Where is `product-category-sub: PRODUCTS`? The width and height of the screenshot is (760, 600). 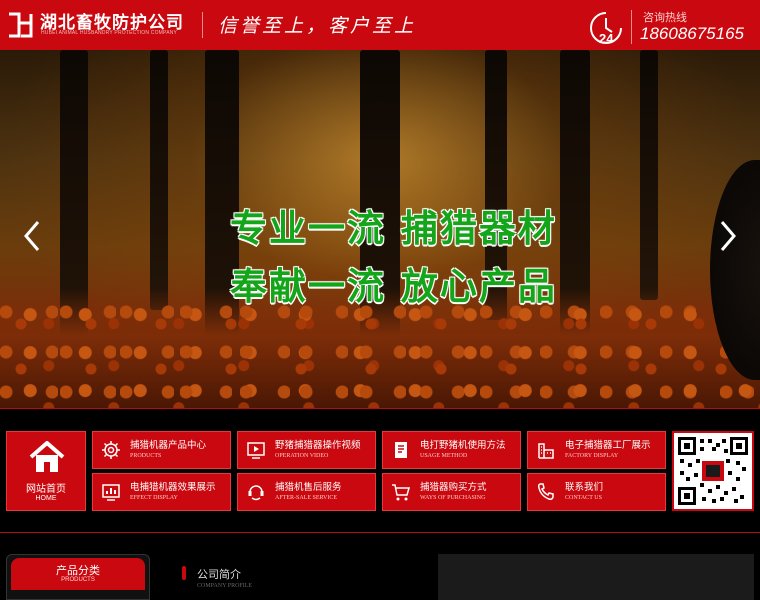 product-category-sub: PRODUCTS is located at coordinates (78, 580).